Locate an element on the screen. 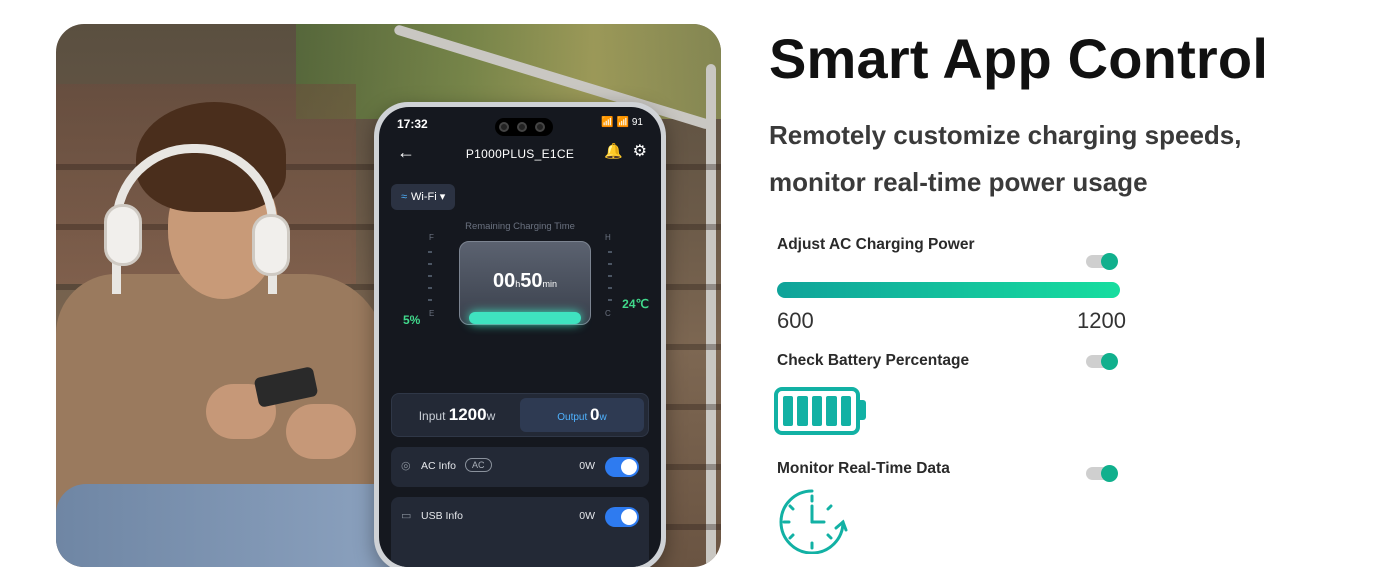 Image resolution: width=1396 pixels, height=569 pixels. subtitle-line: monitor real-time power usage is located at coordinates (958, 182).